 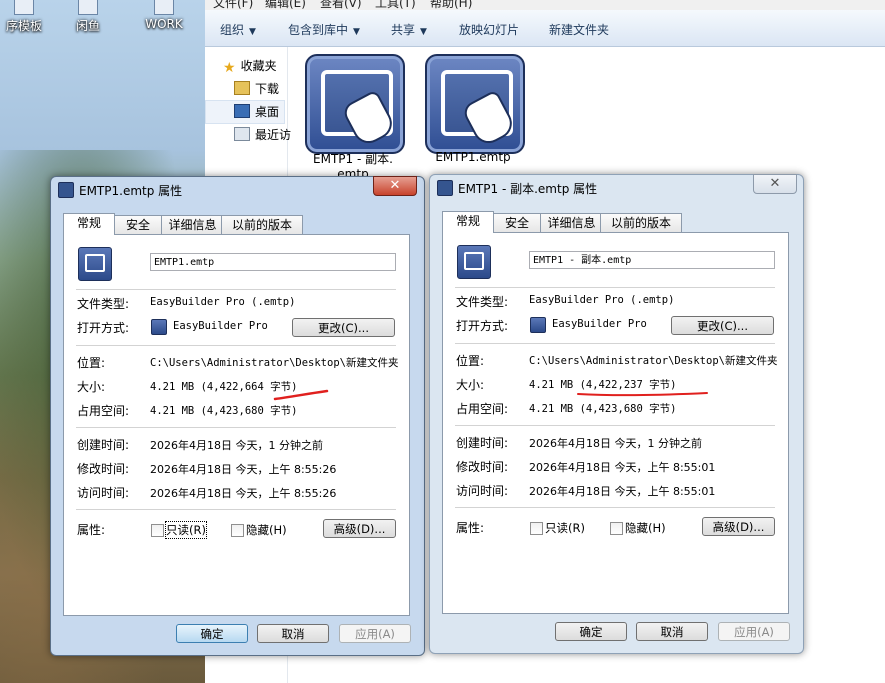 What do you see at coordinates (653, 361) in the screenshot?
I see `location-value: C:\Users\Administrator\Desktop\新建文件夹` at bounding box center [653, 361].